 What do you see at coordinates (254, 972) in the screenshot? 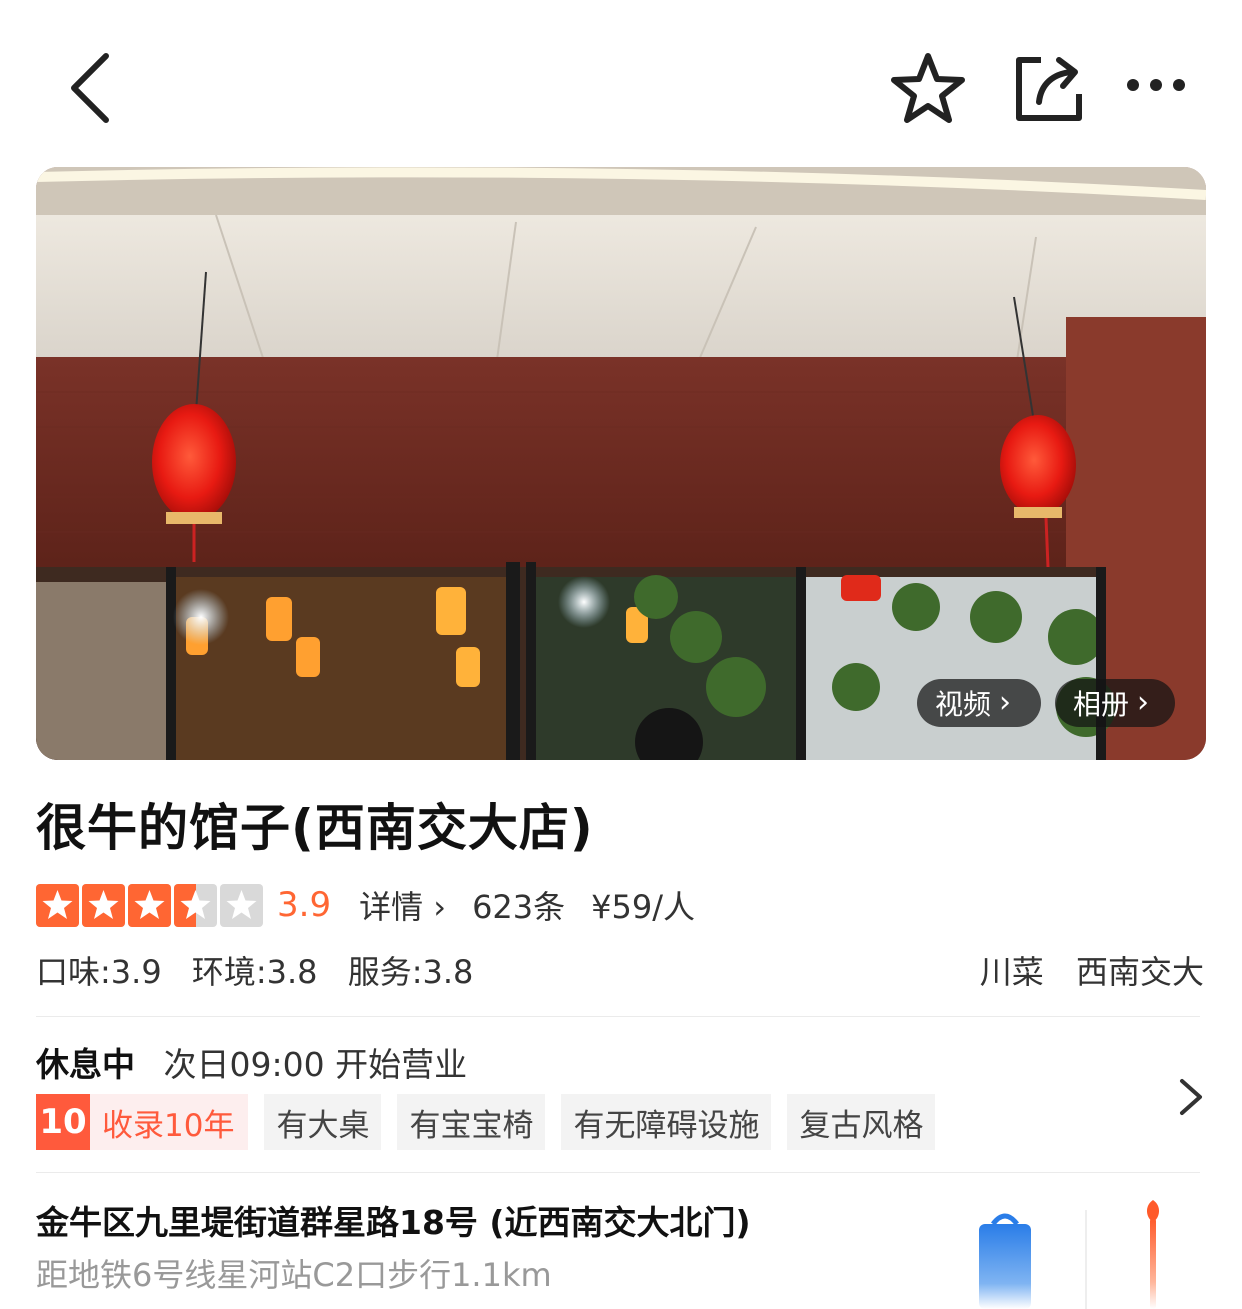
I see `environment-score: 环境:3.8` at bounding box center [254, 972].